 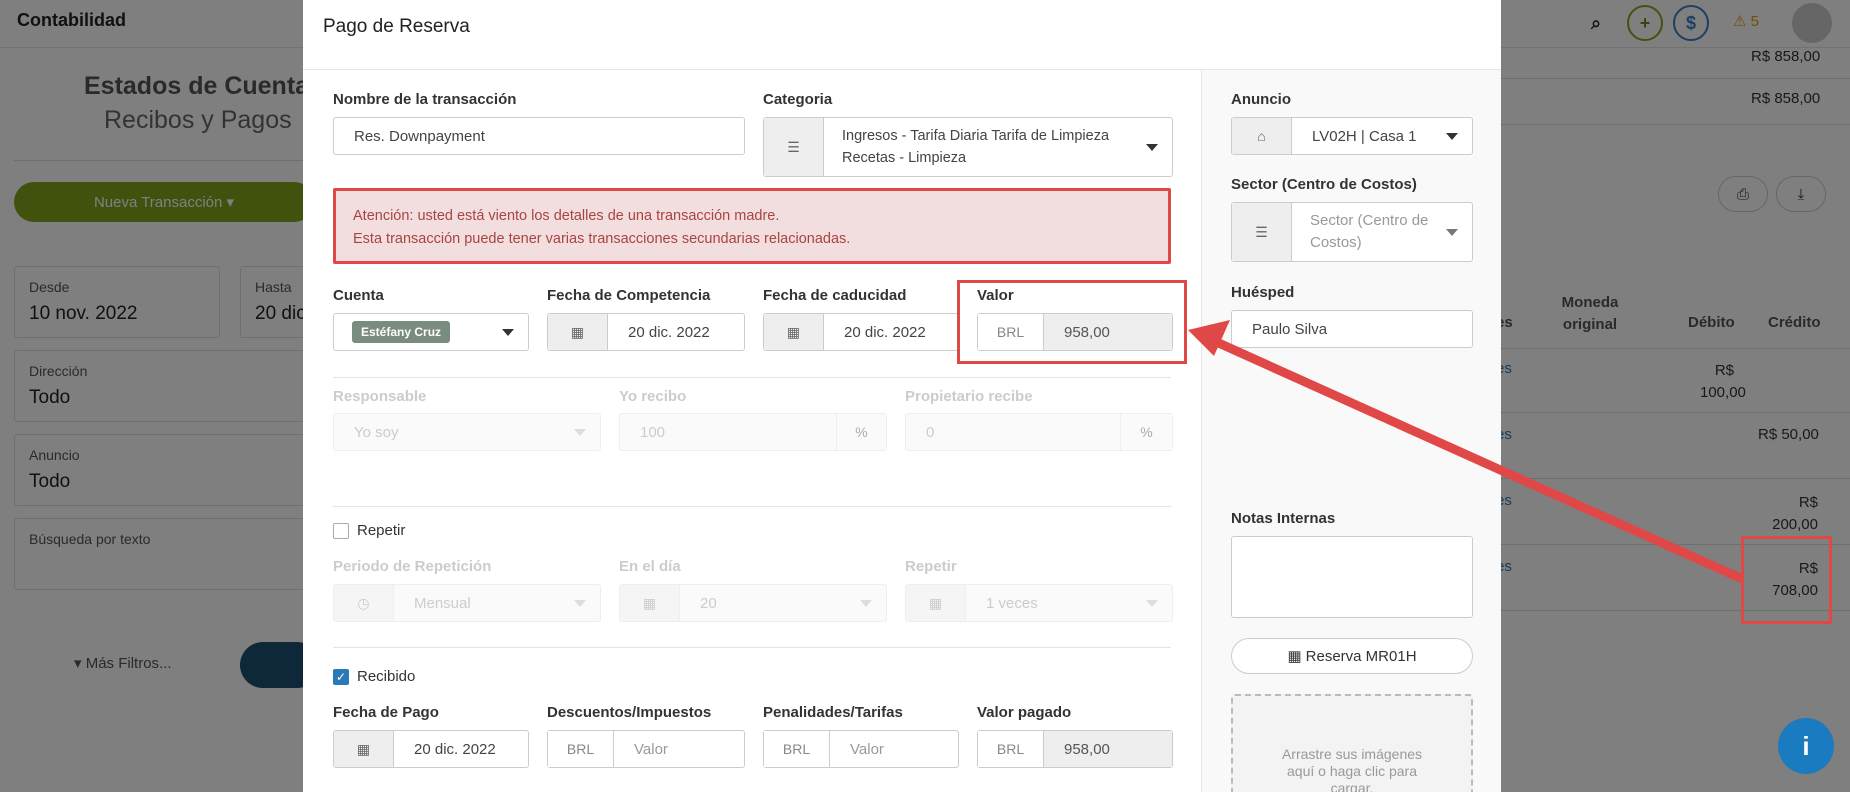 I want to click on descuentos-currency: BRL, so click(x=581, y=749).